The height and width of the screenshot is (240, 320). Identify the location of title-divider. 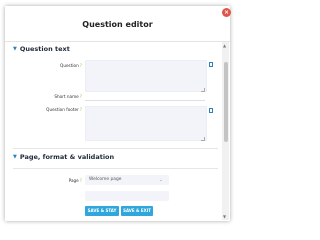
(117, 41).